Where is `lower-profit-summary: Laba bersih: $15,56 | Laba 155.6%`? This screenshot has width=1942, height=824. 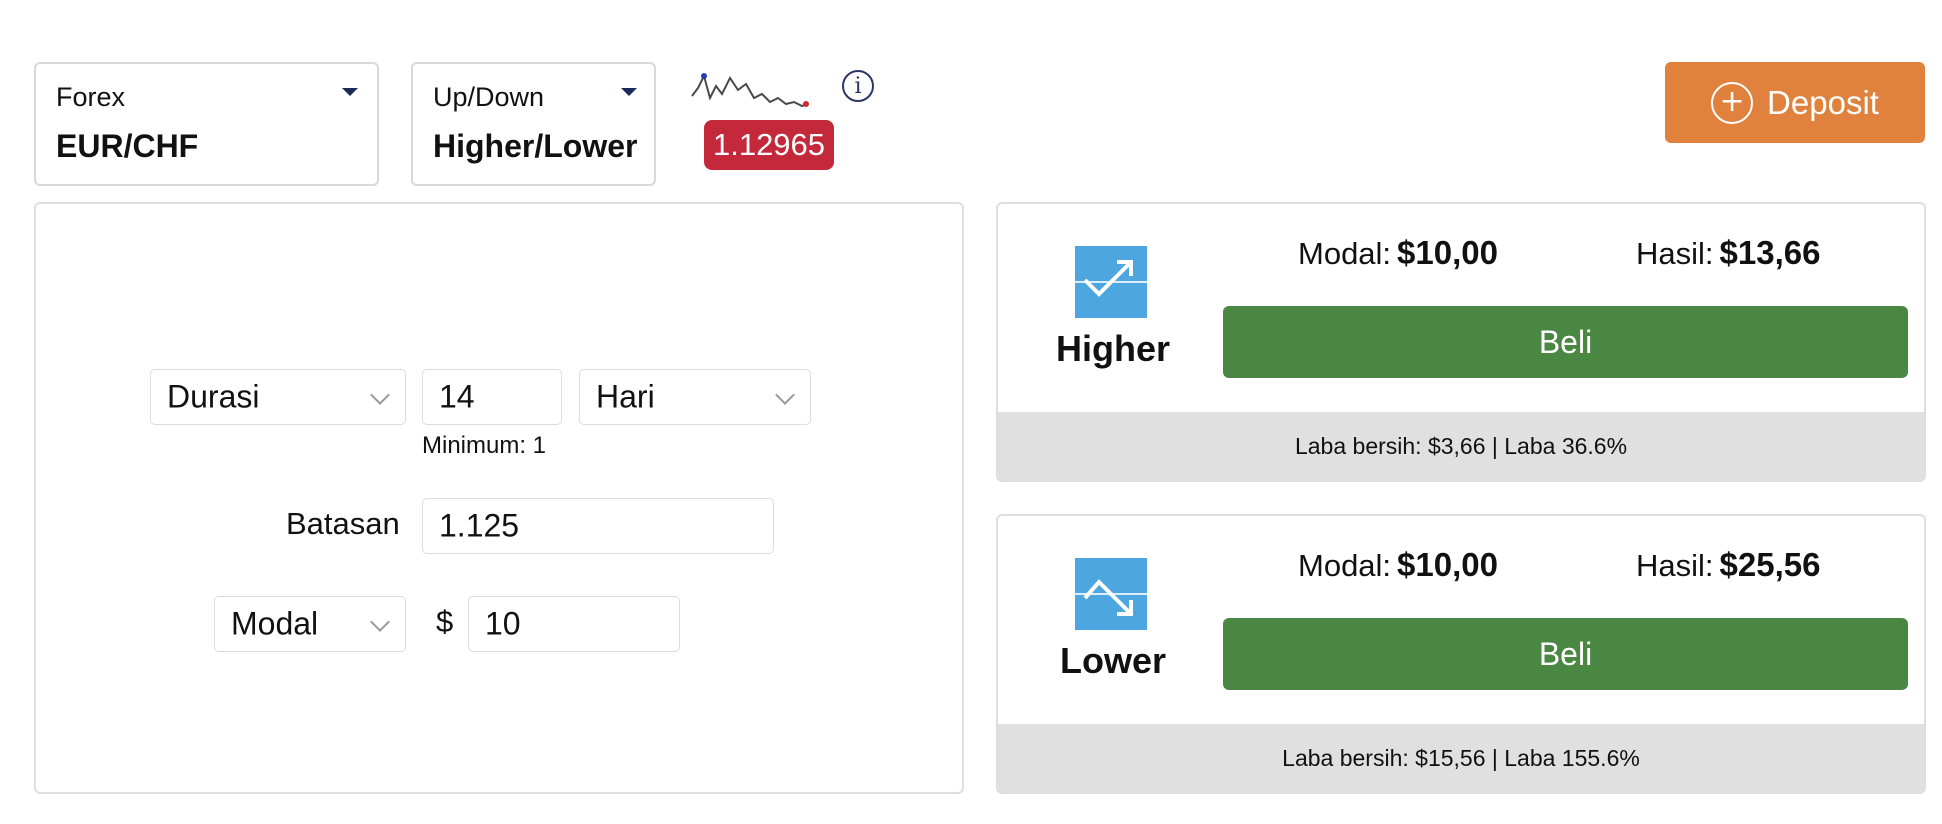 lower-profit-summary: Laba bersih: $15,56 | Laba 155.6% is located at coordinates (1461, 758).